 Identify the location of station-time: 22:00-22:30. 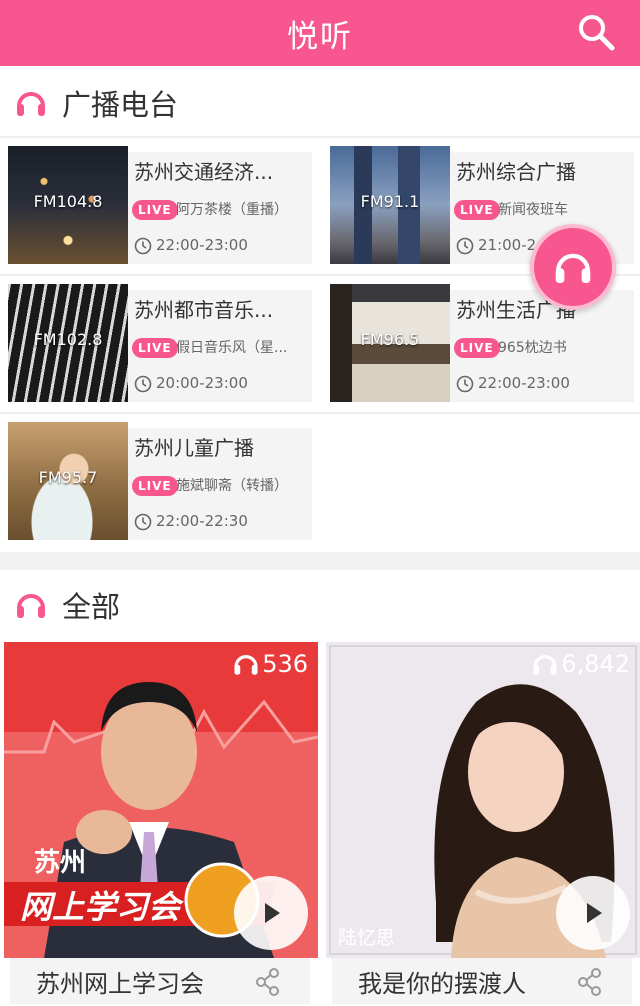
(202, 521).